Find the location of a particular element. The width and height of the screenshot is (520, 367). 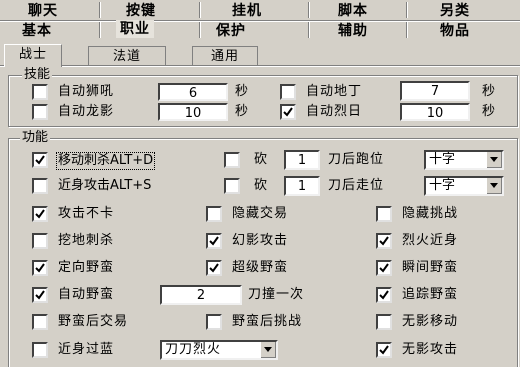

trade-after-barbarian-label: 野蛮后交易 is located at coordinates (93, 321).